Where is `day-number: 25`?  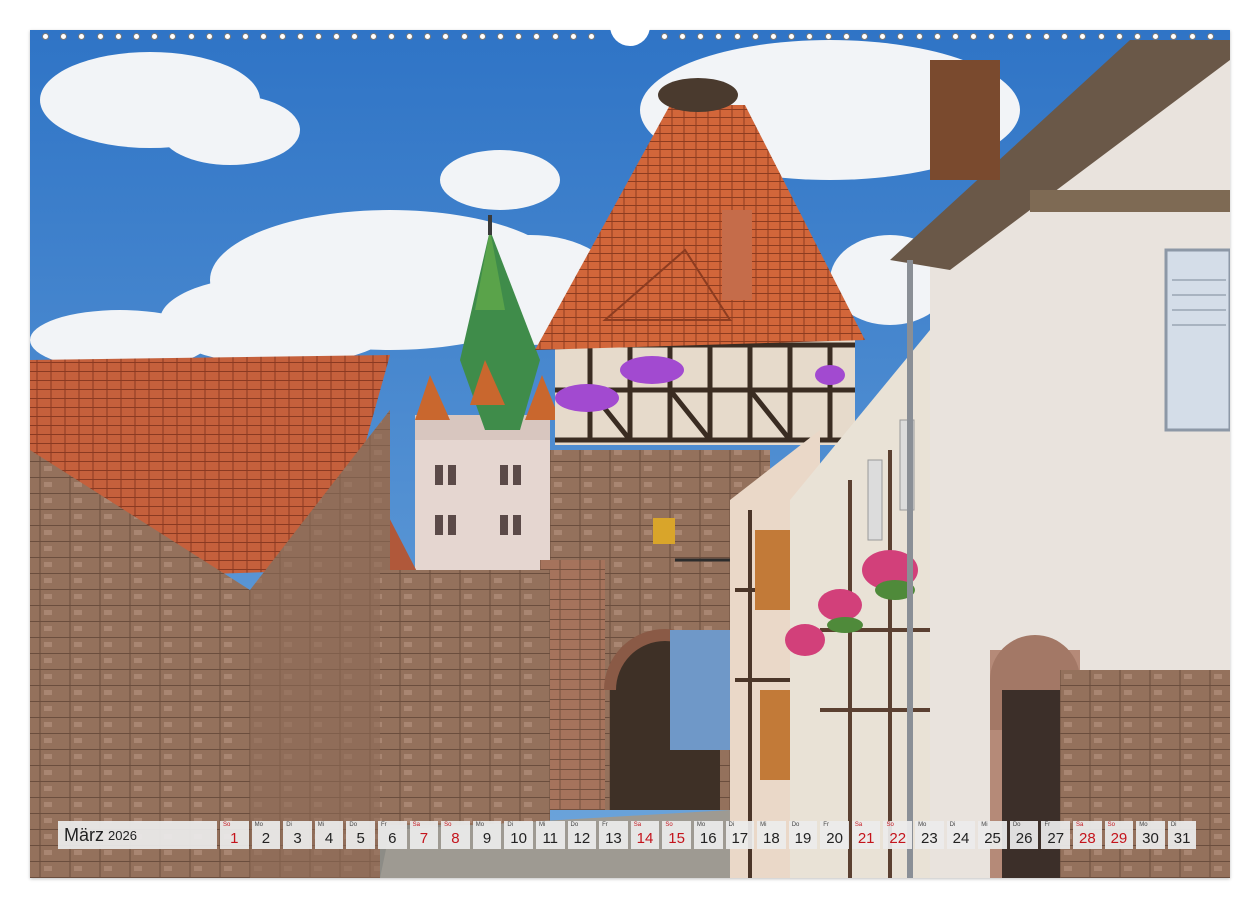
day-number: 25 is located at coordinates (992, 838).